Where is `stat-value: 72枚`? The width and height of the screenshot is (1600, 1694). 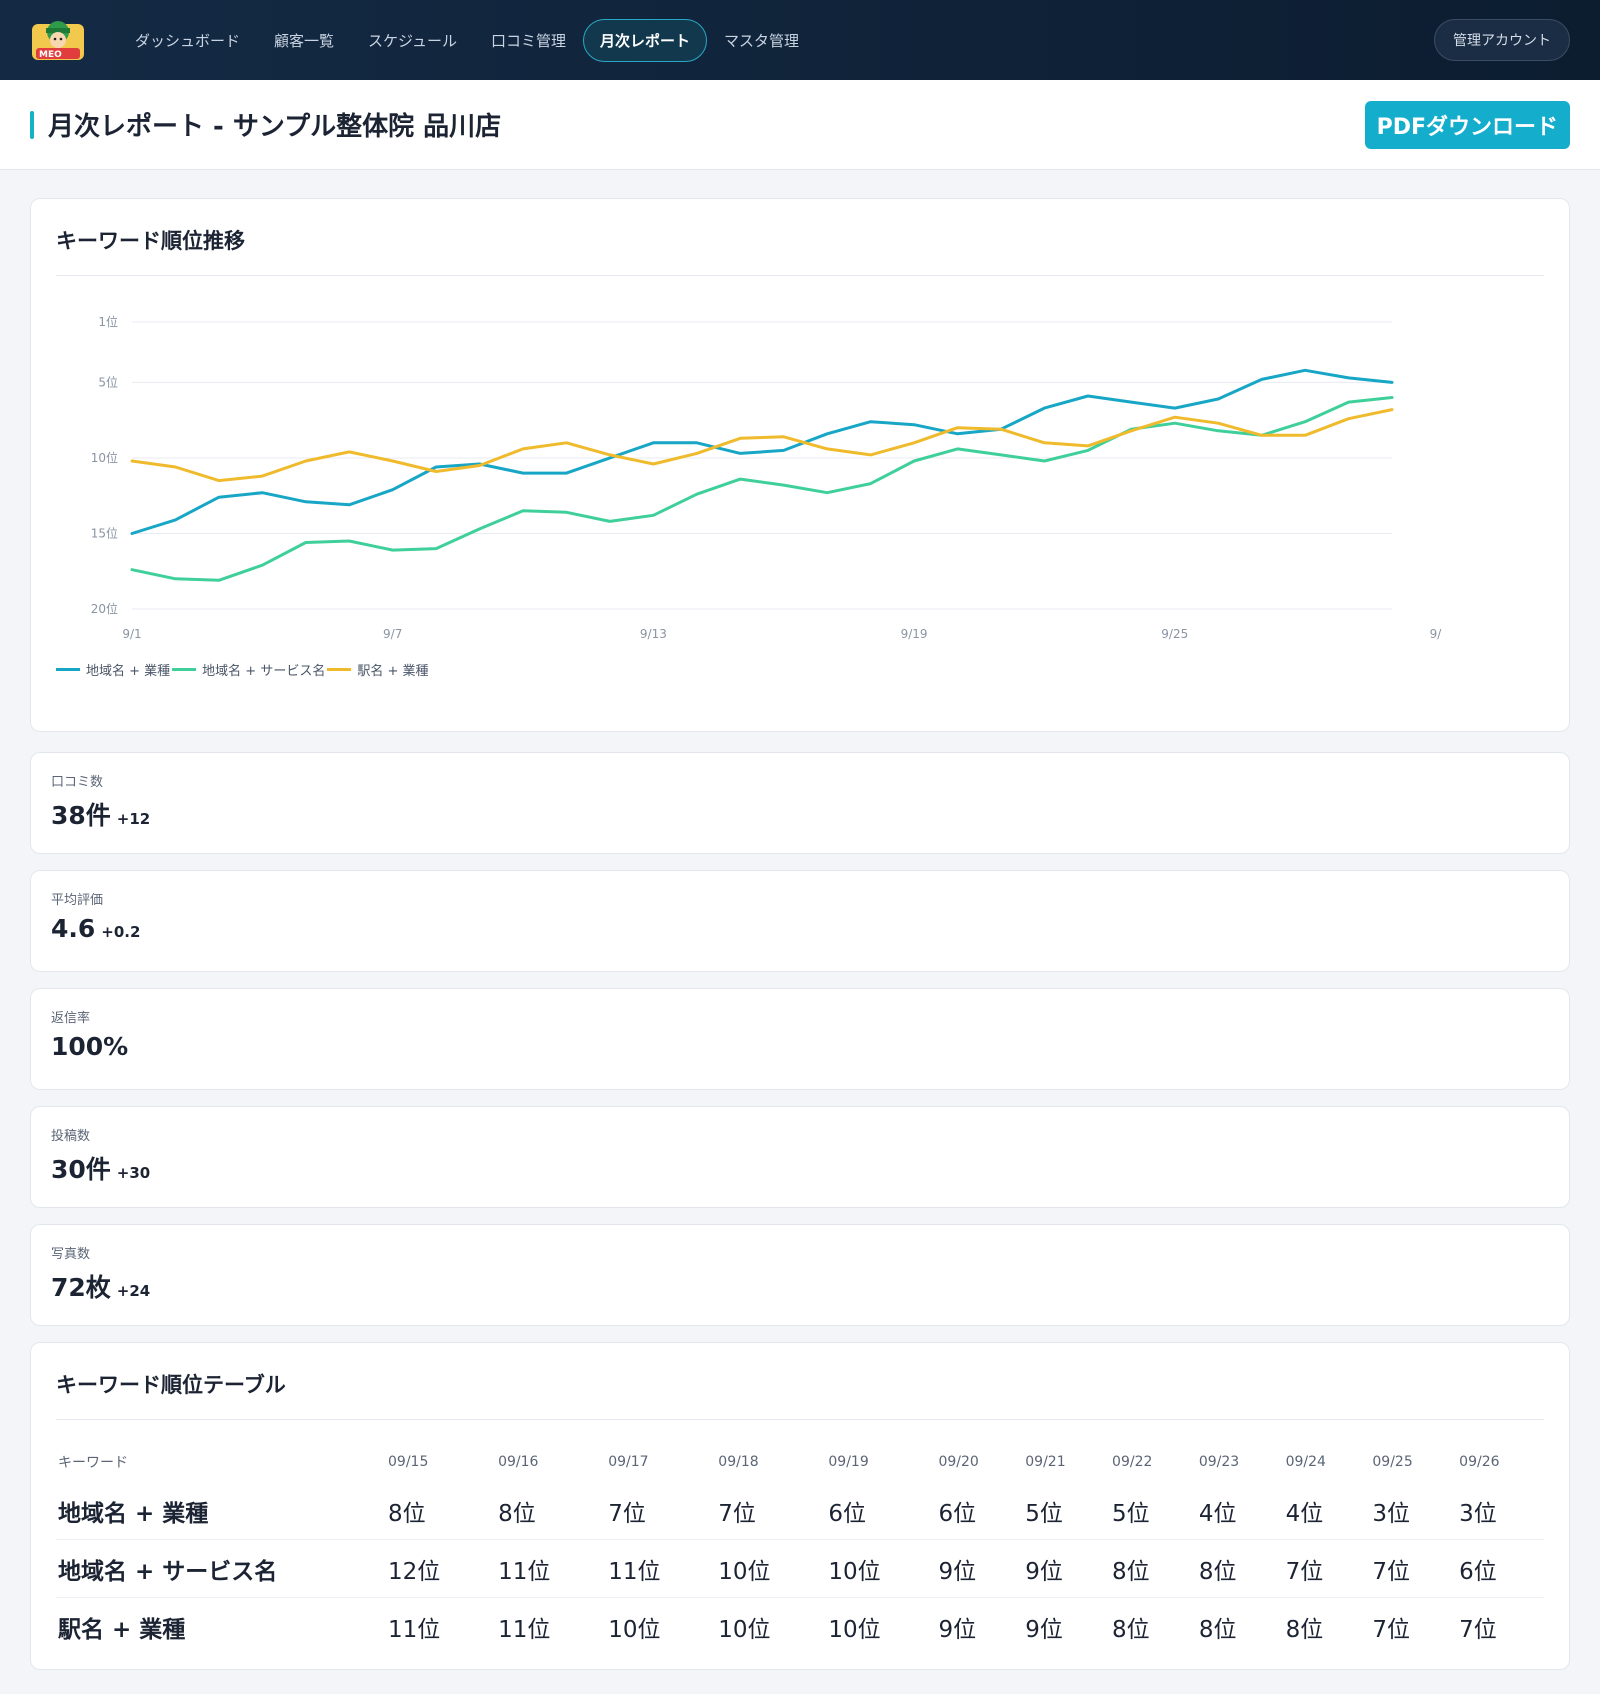 stat-value: 72枚 is located at coordinates (81, 1287).